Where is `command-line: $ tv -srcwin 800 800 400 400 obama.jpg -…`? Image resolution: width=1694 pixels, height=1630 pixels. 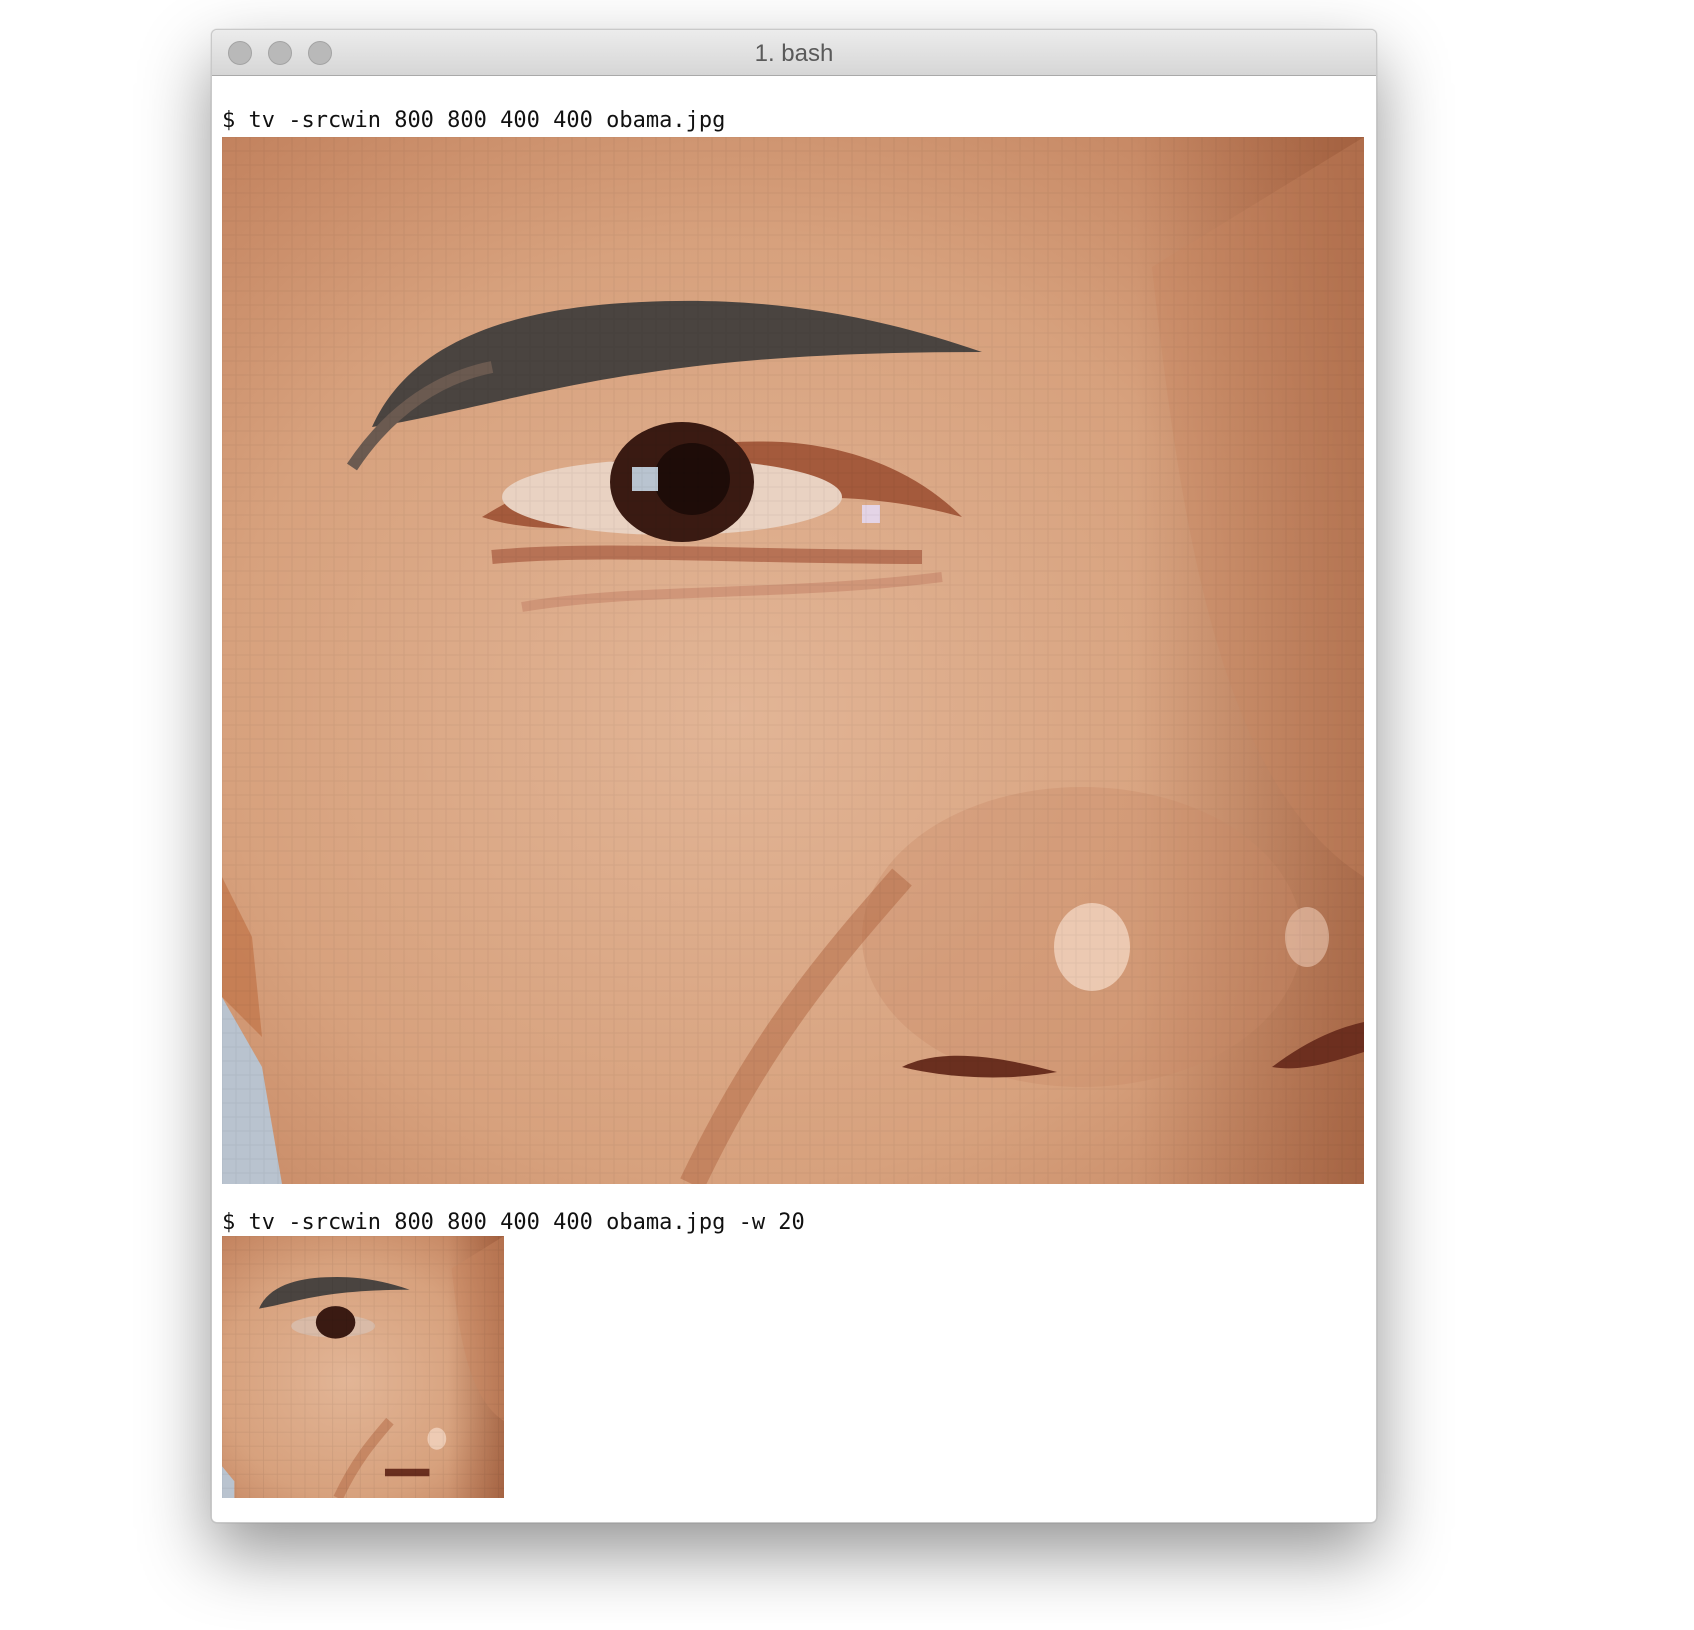
command-line: $ tv -srcwin 800 800 400 400 obama.jpg -… is located at coordinates (513, 1223).